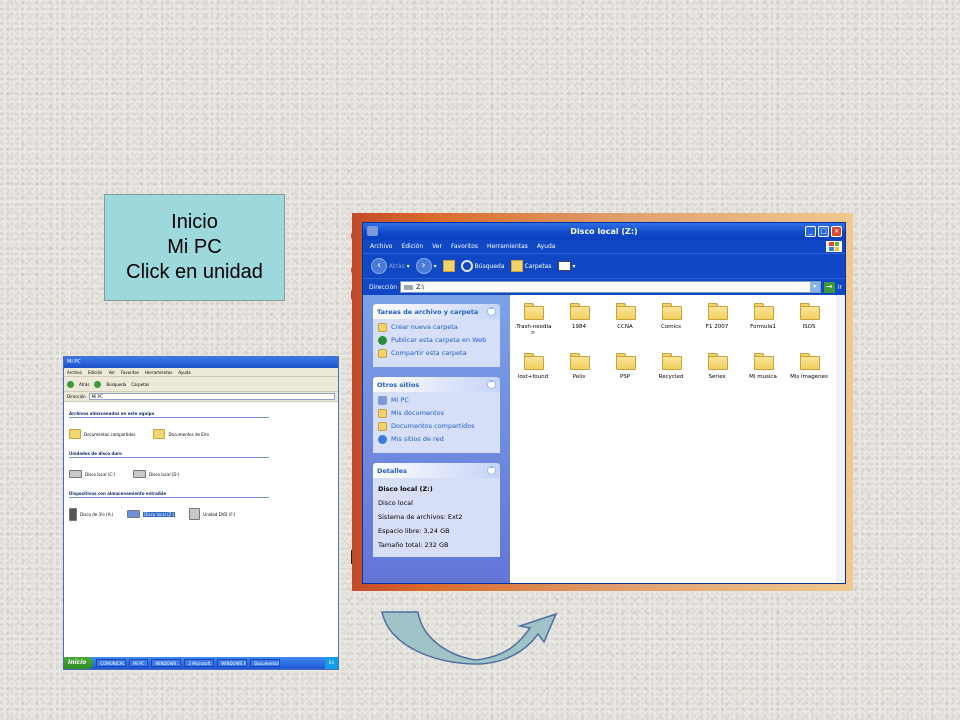  I want to click on user-docs-item: Documentos de Elro, so click(181, 434).